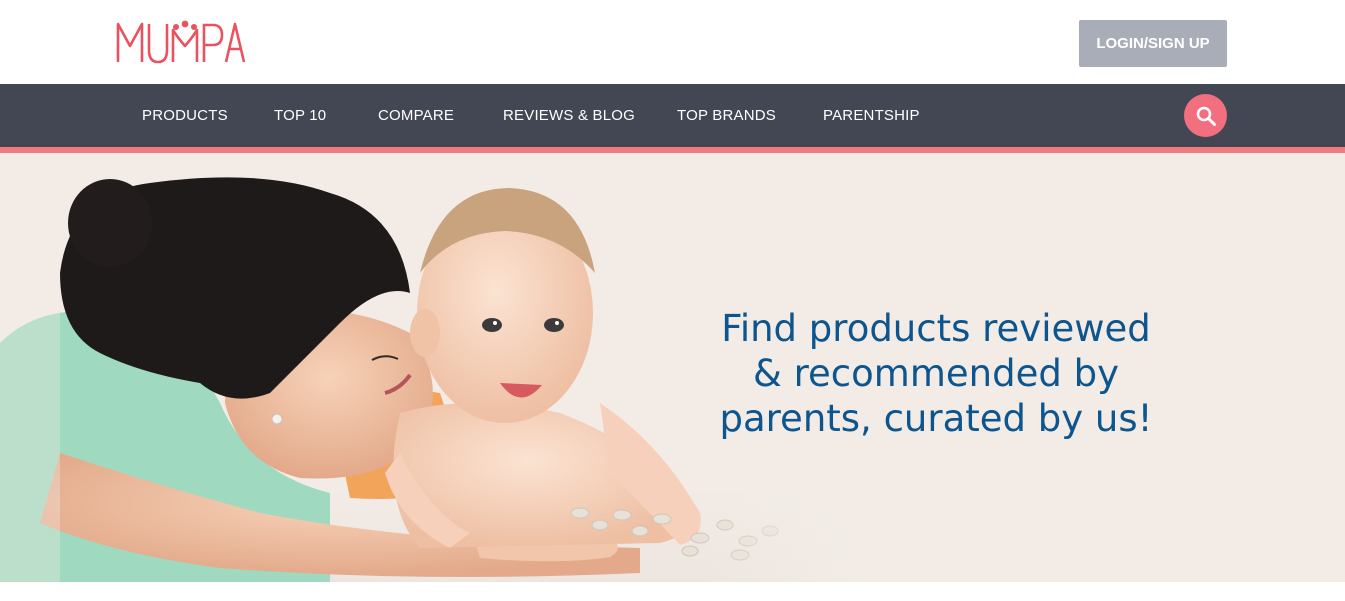 This screenshot has height=601, width=1345. What do you see at coordinates (936, 328) in the screenshot?
I see `hero-headline-line-1: Find products reviewed` at bounding box center [936, 328].